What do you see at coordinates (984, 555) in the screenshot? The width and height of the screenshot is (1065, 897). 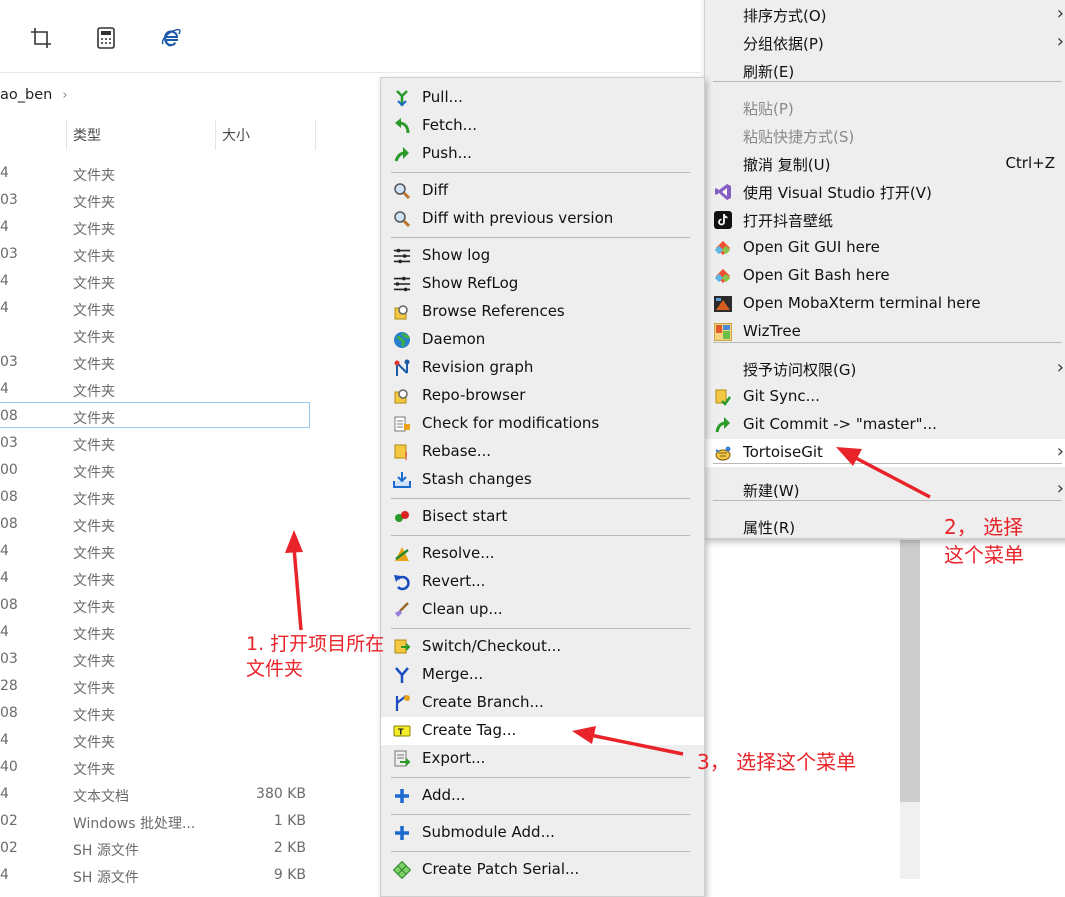 I see `annotation-step2-line2: 这个菜单` at bounding box center [984, 555].